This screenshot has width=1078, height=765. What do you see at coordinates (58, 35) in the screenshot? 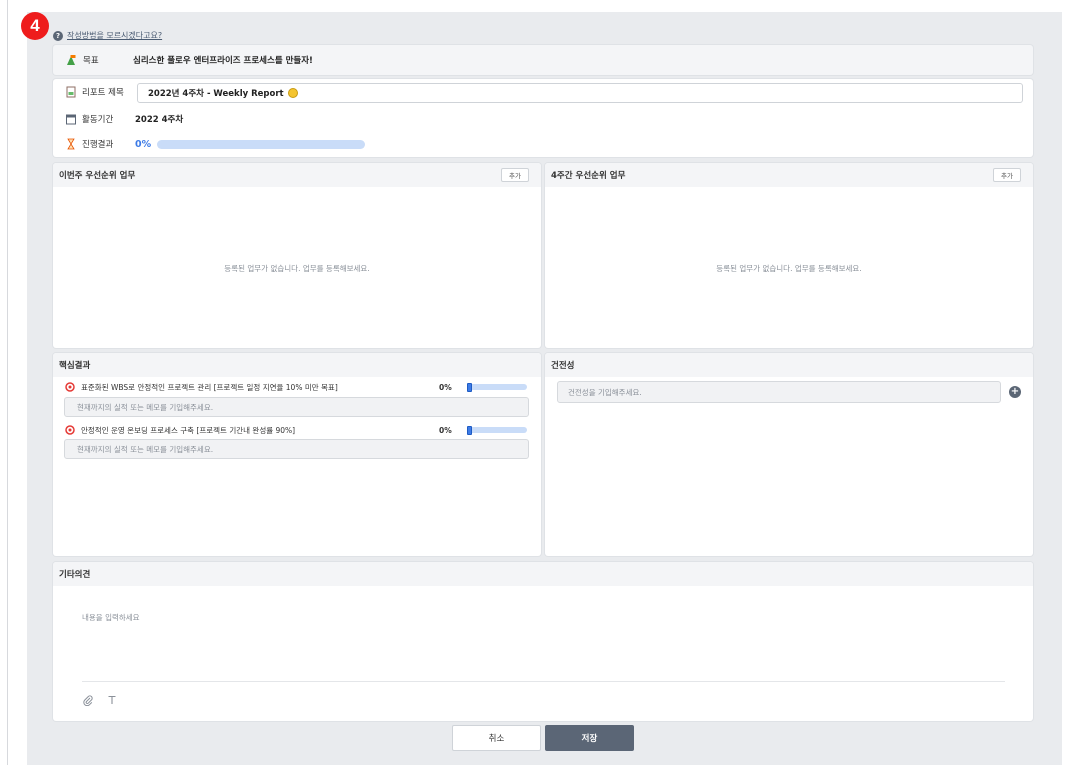
I see `question-icon: ?` at bounding box center [58, 35].